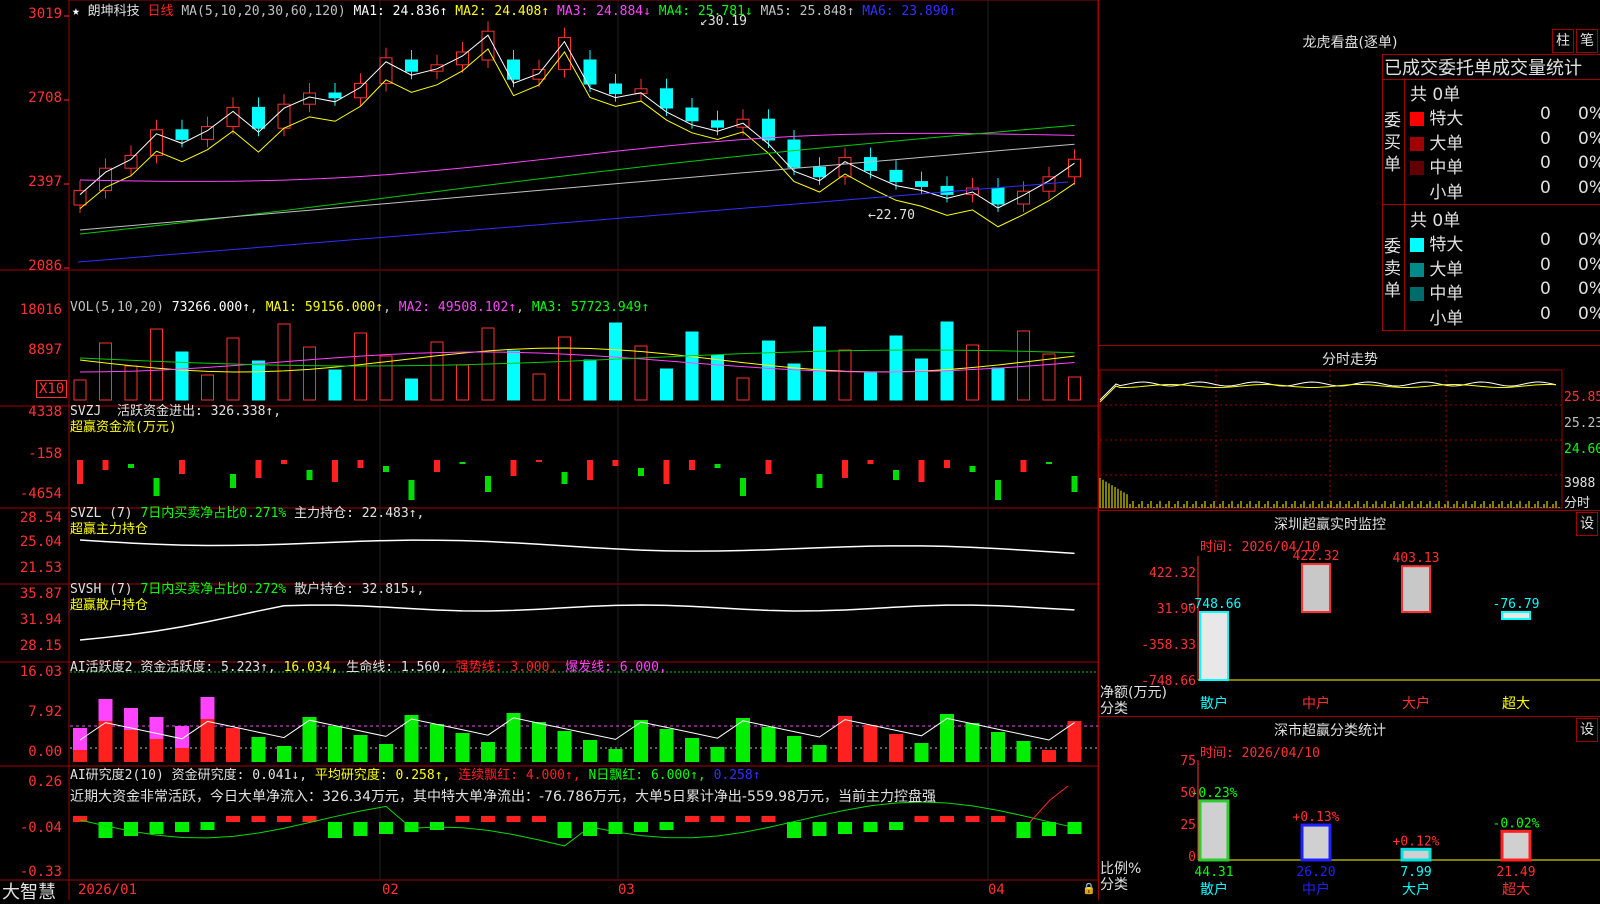 The height and width of the screenshot is (904, 1600). I want to click on vol-tick: 18016, so click(40, 310).